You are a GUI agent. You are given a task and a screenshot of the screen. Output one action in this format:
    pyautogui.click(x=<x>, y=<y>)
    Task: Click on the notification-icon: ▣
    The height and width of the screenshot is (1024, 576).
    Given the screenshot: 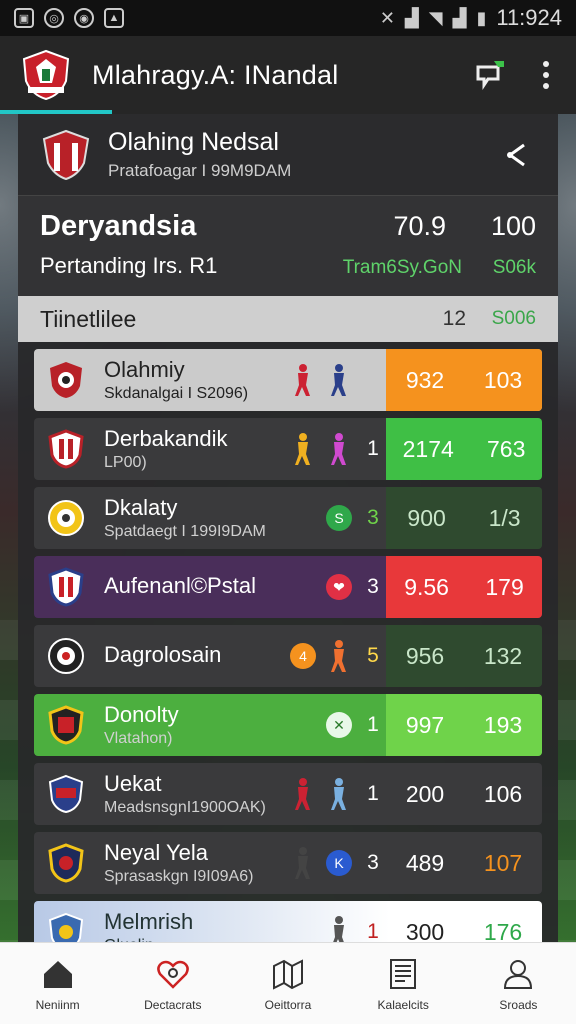 What is the action you would take?
    pyautogui.click(x=24, y=18)
    